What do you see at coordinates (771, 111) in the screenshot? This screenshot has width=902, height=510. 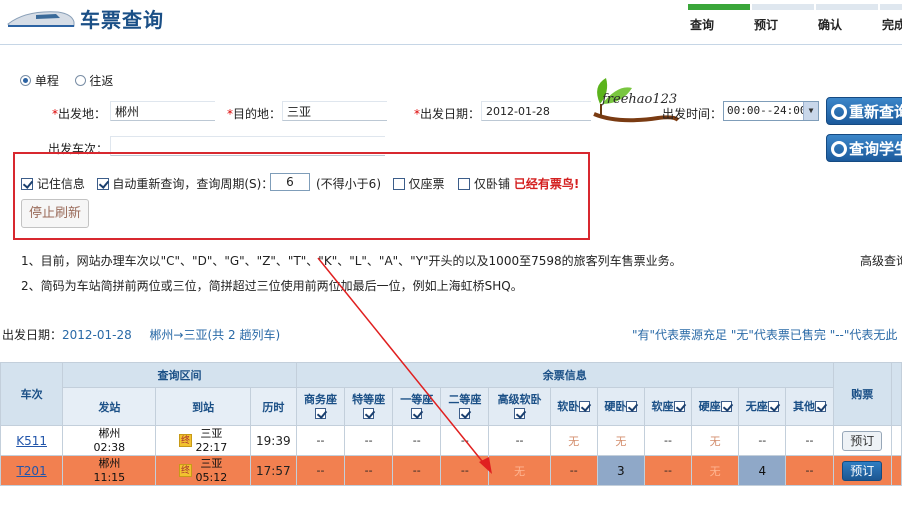 I see `time-select: 00:00--24:00 ▼` at bounding box center [771, 111].